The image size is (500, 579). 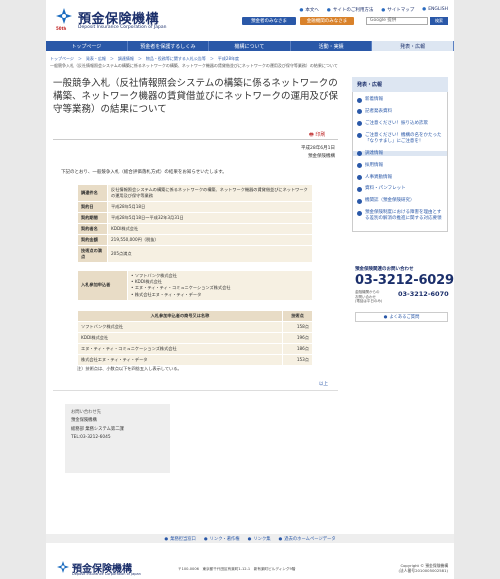 What do you see at coordinates (400, 166) in the screenshot?
I see `sidebar-item-recruit: 採用情報` at bounding box center [400, 166].